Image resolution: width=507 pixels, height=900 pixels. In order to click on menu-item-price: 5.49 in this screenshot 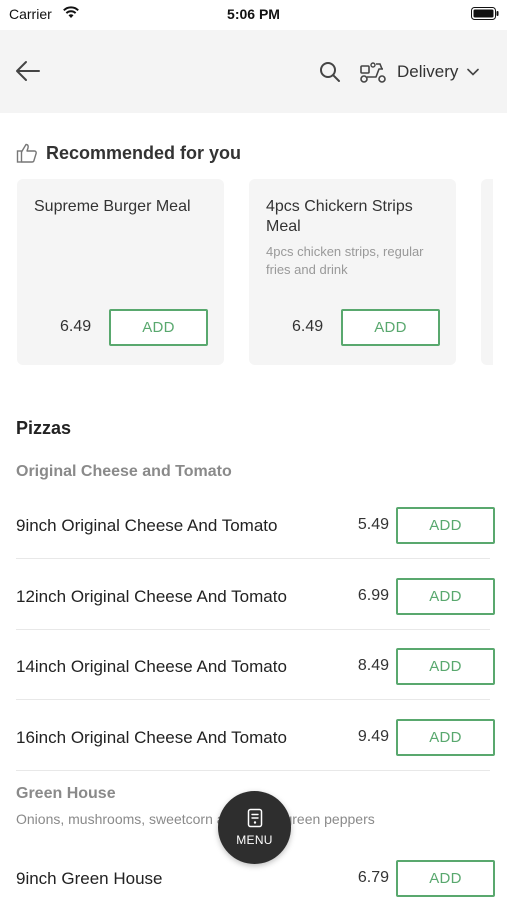, I will do `click(373, 524)`.